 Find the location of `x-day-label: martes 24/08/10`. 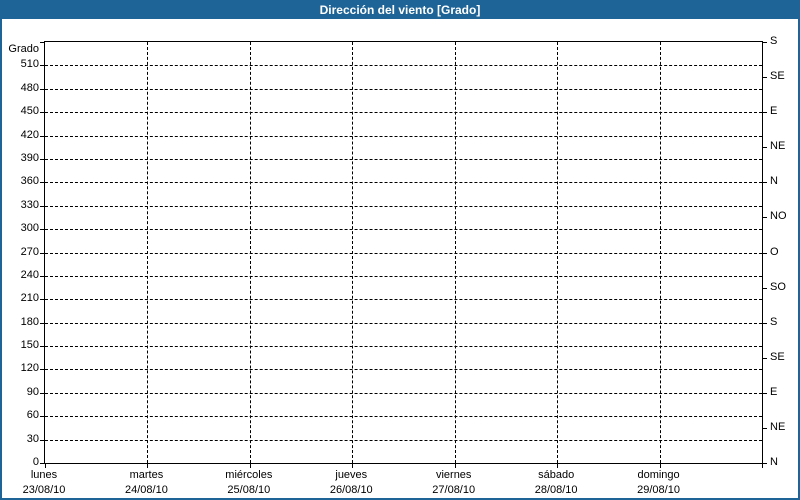

x-day-label: martes 24/08/10 is located at coordinates (146, 483).